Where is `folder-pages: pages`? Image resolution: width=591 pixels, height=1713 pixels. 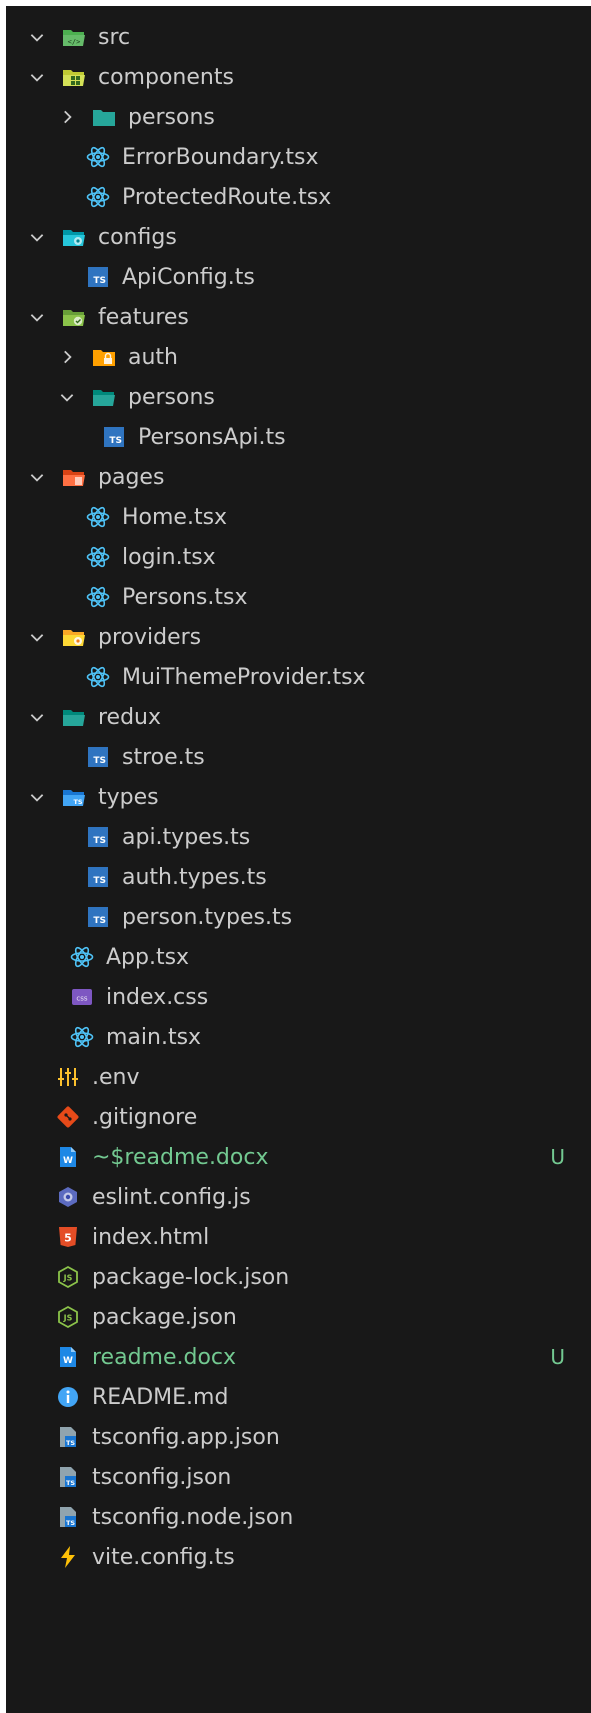 folder-pages: pages is located at coordinates (298, 477).